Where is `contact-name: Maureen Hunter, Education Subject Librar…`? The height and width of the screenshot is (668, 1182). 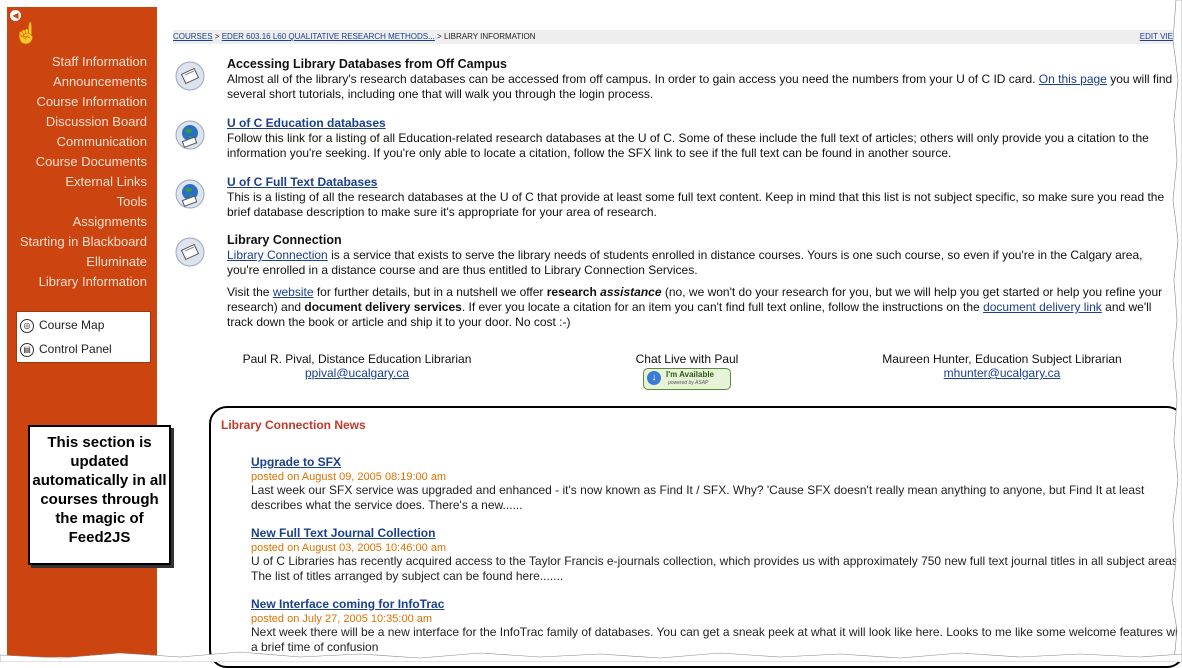
contact-name: Maureen Hunter, Education Subject Librar… is located at coordinates (1002, 359).